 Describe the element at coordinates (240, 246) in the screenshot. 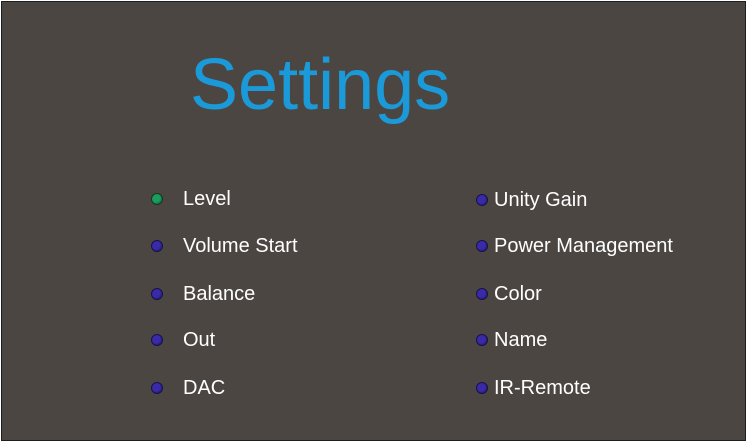

I see `menu-item-label: Volume Start` at that location.